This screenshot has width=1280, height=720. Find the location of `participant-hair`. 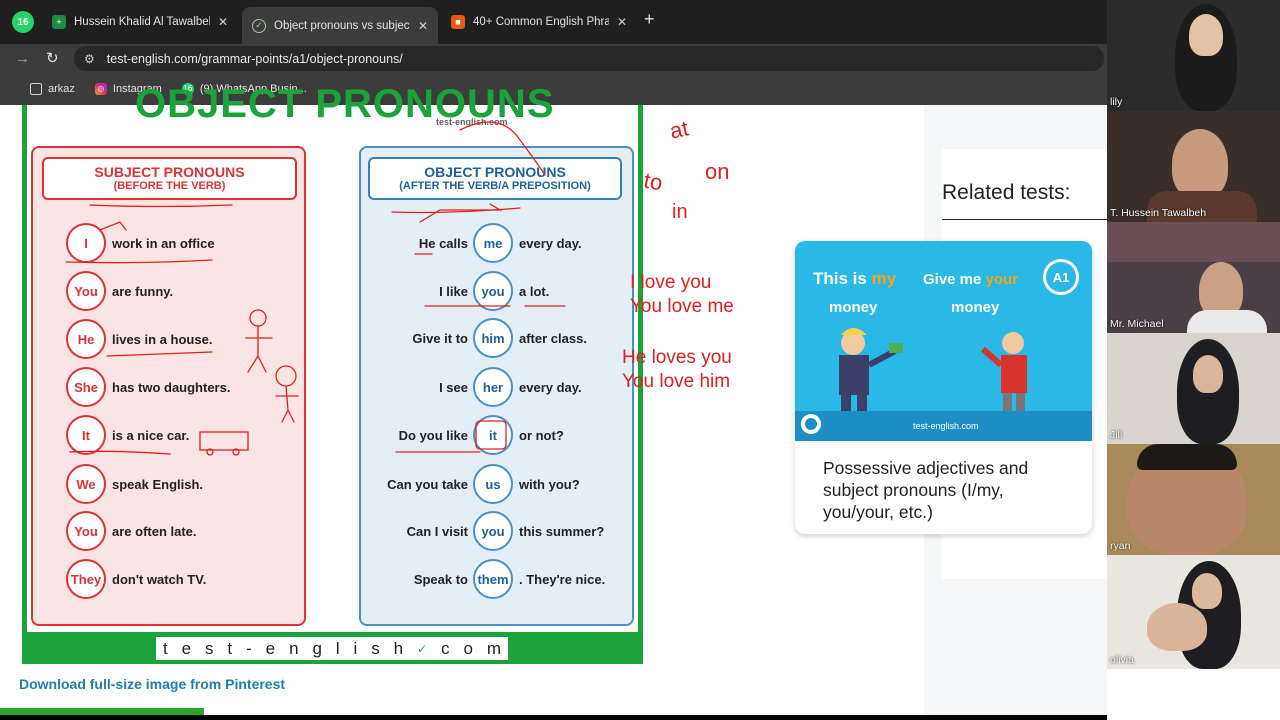

participant-hair is located at coordinates (1187, 457).